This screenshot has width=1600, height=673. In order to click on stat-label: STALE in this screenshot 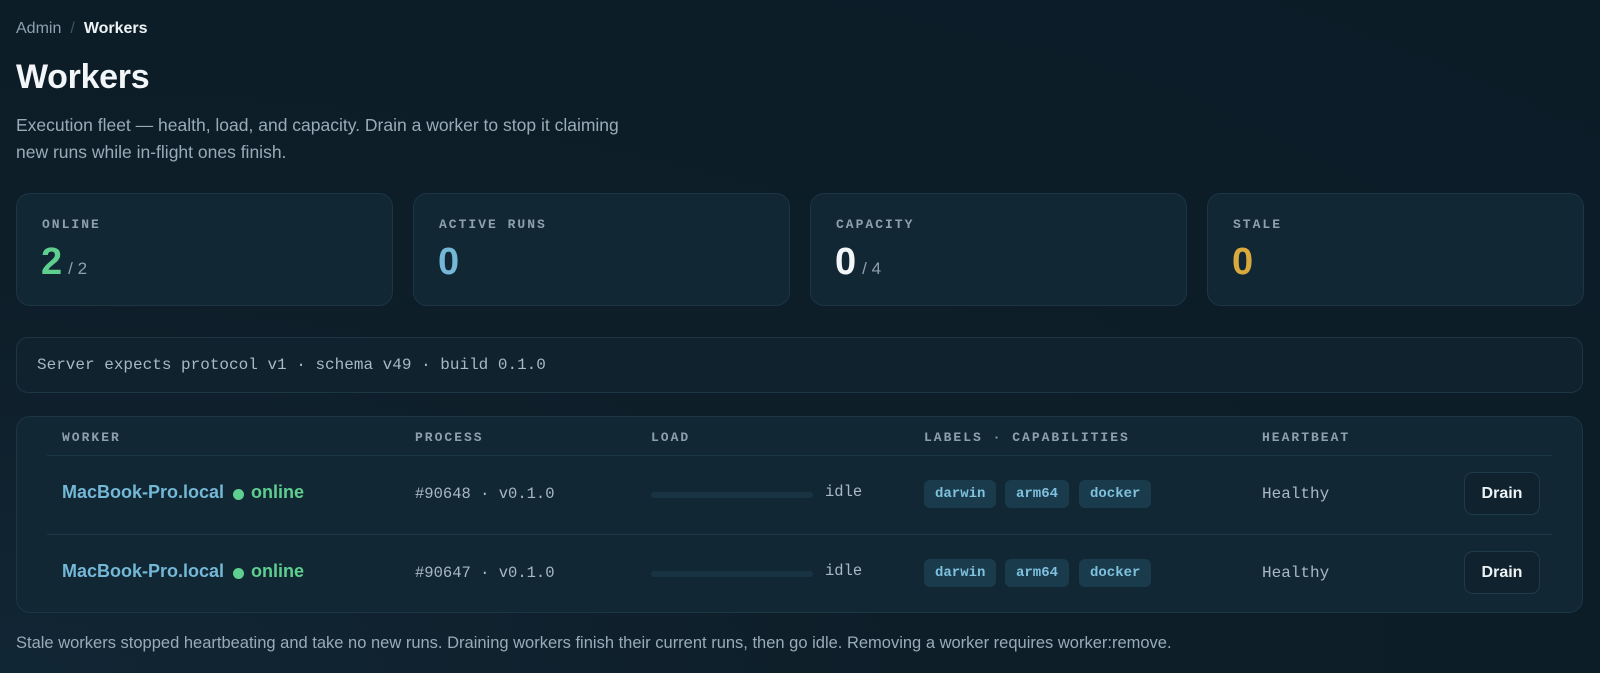, I will do `click(1258, 224)`.